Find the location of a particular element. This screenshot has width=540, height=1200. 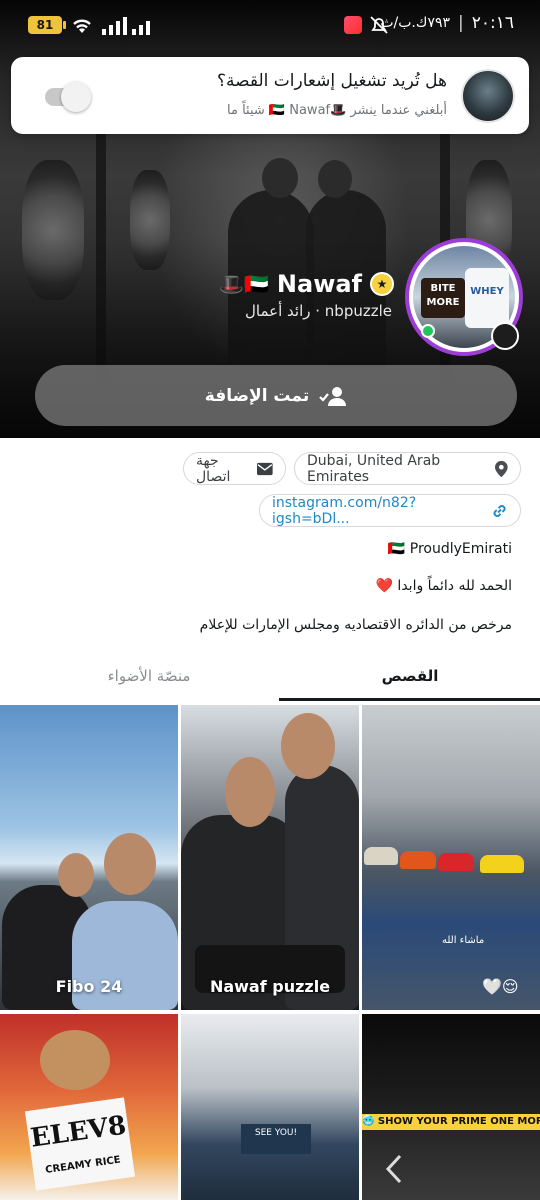

display-name: Nawaf is located at coordinates (319, 284).